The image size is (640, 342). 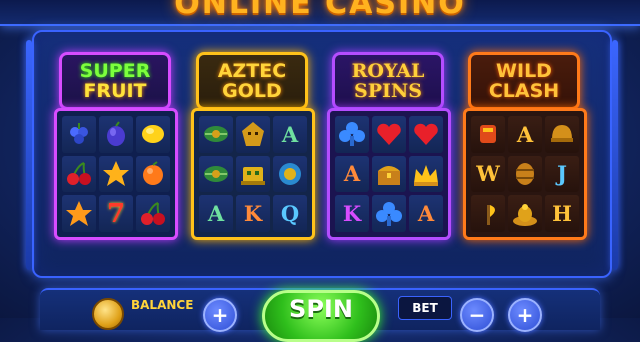 I want to click on golden-idol-icon, so click(x=253, y=174).